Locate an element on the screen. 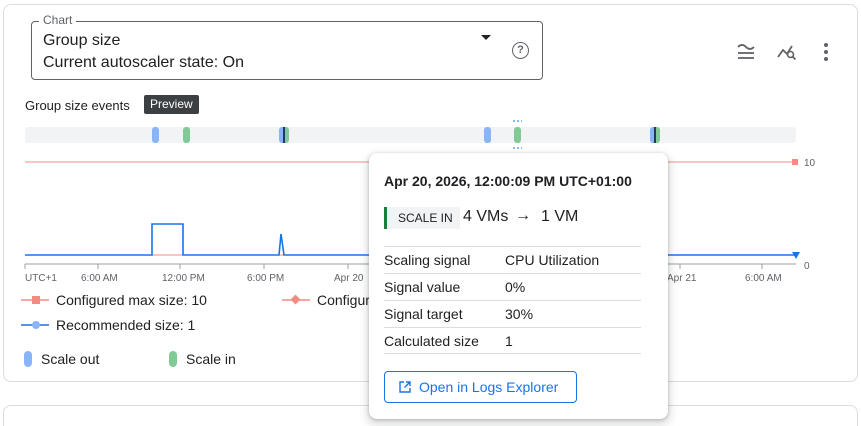 This screenshot has width=861, height=426. tooltip-value: 0% is located at coordinates (515, 287).